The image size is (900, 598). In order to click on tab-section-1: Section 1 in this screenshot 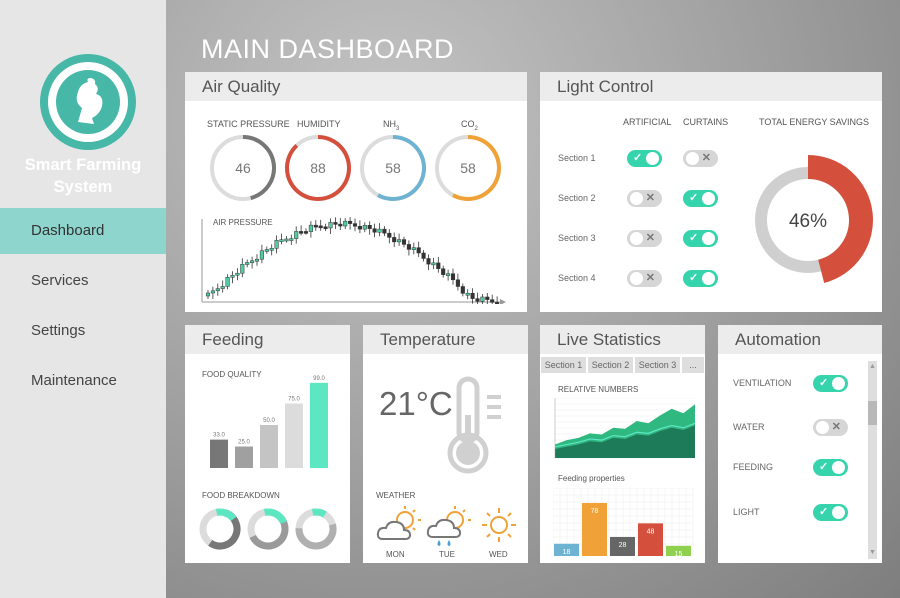, I will do `click(563, 365)`.